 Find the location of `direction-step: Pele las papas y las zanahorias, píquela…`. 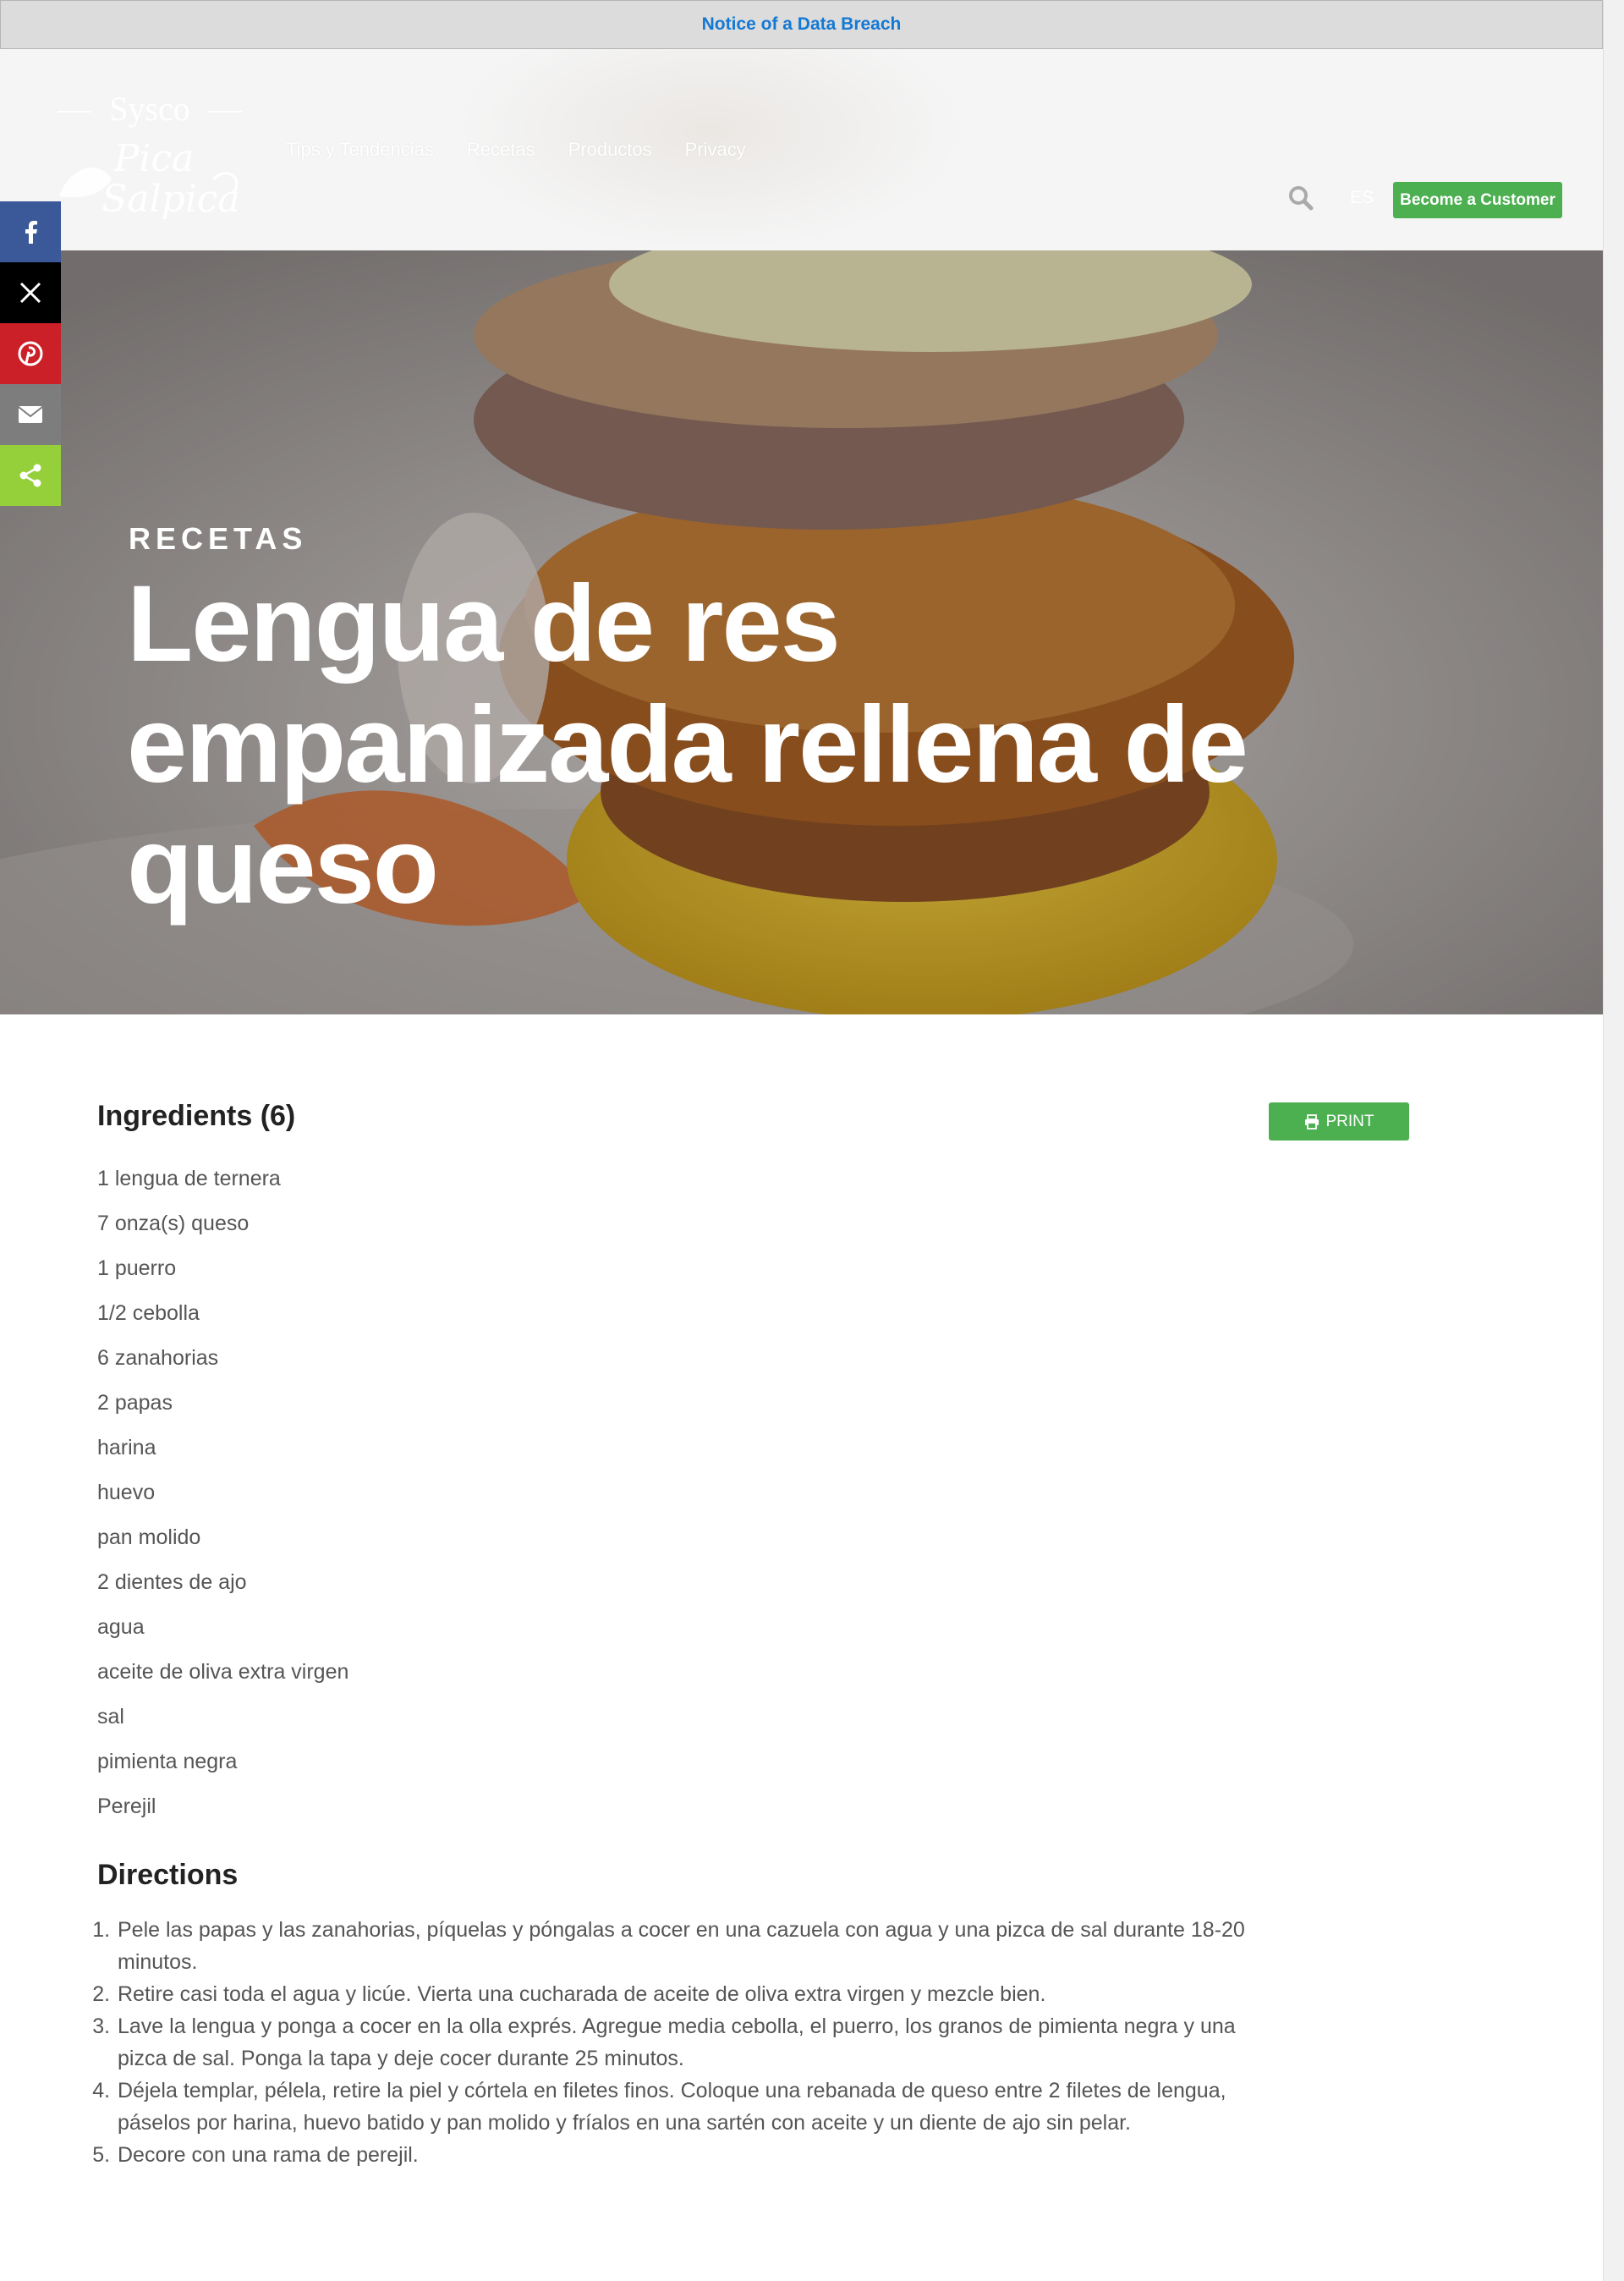

direction-step: Pele las papas y las zanahorias, píquela… is located at coordinates (682, 1946).